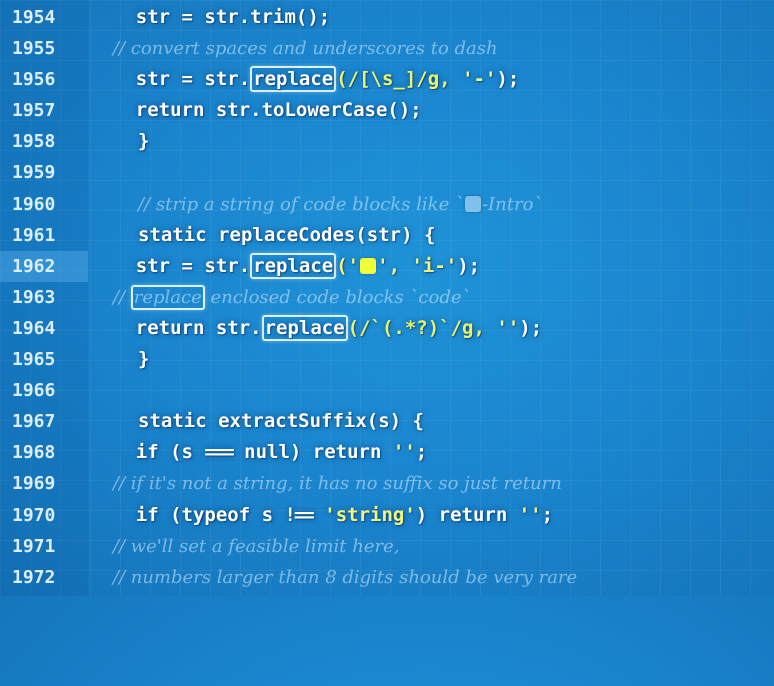 The image size is (774, 686). What do you see at coordinates (434, 265) in the screenshot?
I see `string-token: 'i-'` at bounding box center [434, 265].